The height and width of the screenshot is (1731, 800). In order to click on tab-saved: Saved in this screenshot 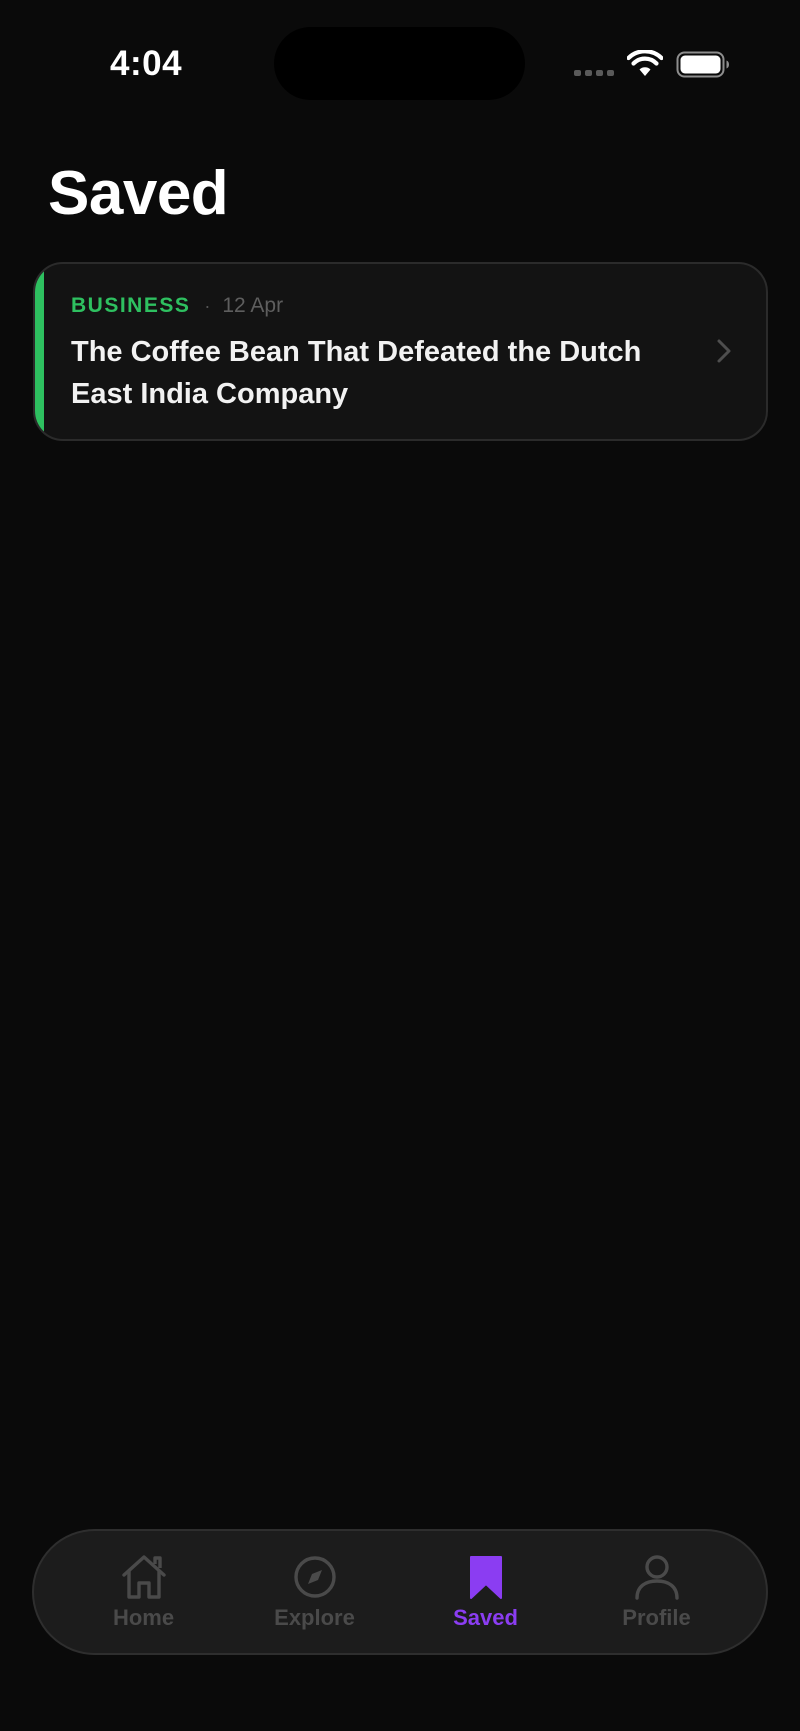, I will do `click(486, 1592)`.